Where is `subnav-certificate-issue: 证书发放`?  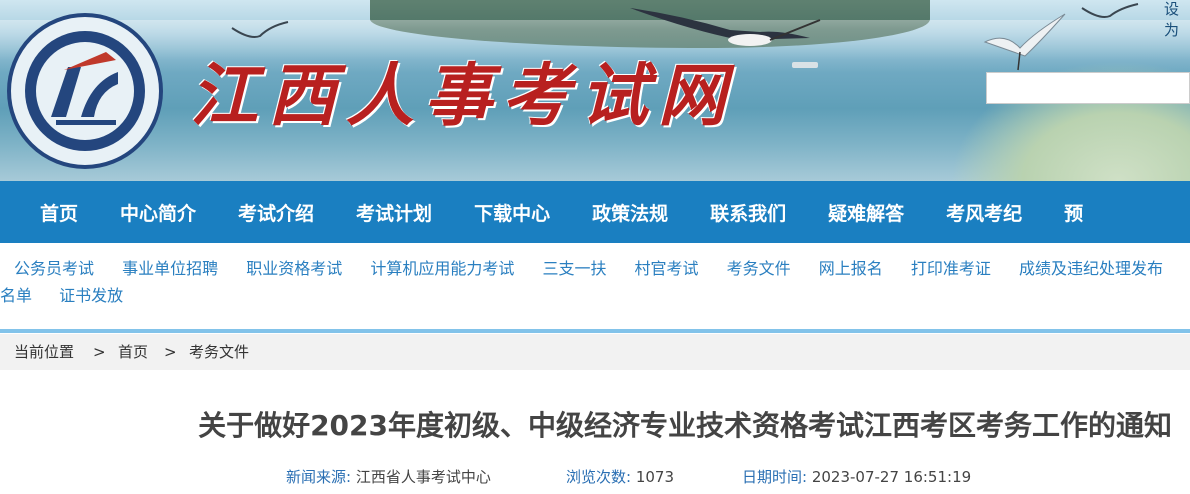
subnav-certificate-issue: 证书发放 is located at coordinates (91, 295).